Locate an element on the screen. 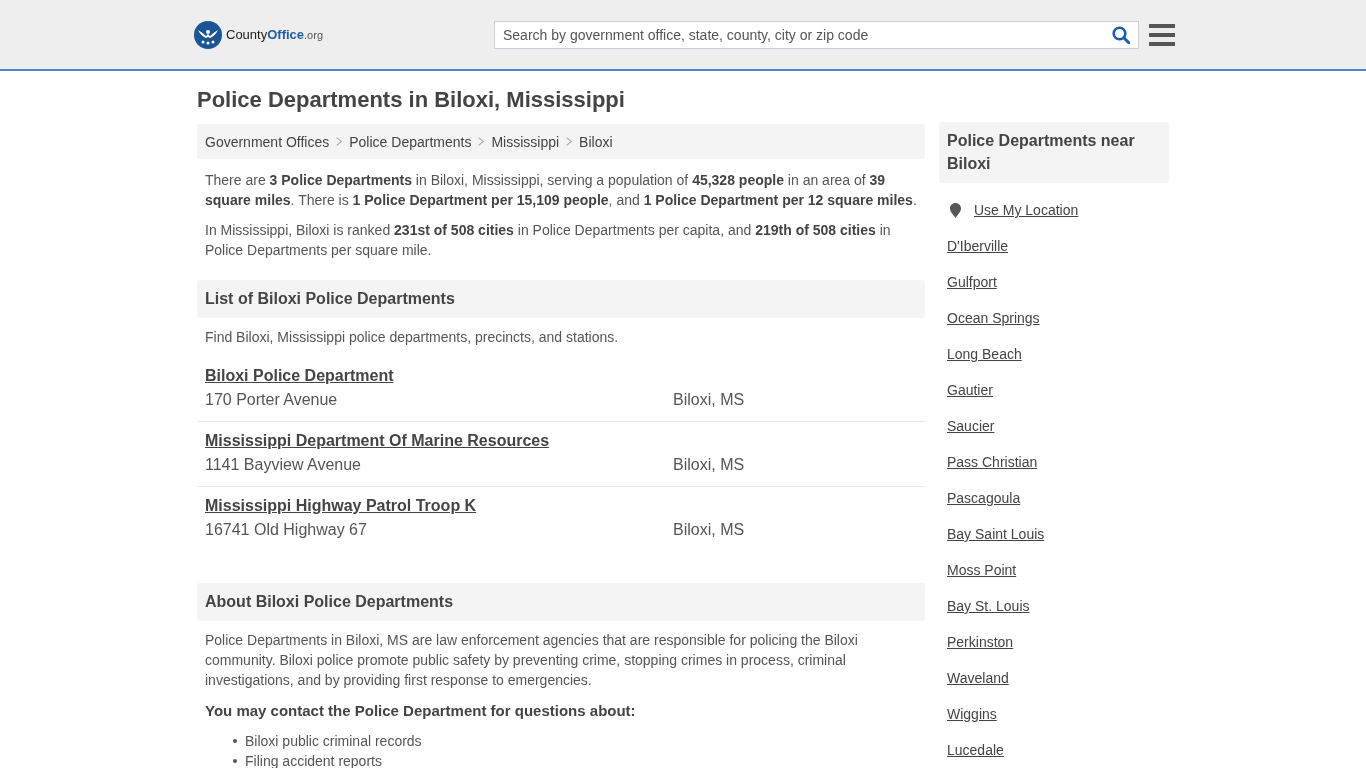  sidebar-heading: Police Departments near Biloxi is located at coordinates (1054, 152).